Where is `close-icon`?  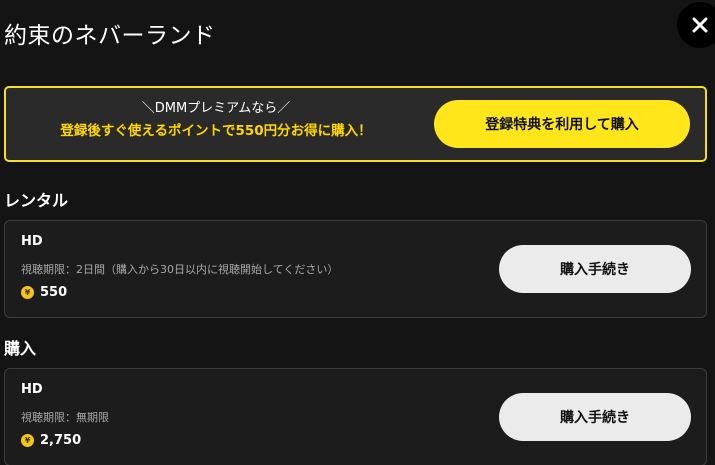 close-icon is located at coordinates (700, 25).